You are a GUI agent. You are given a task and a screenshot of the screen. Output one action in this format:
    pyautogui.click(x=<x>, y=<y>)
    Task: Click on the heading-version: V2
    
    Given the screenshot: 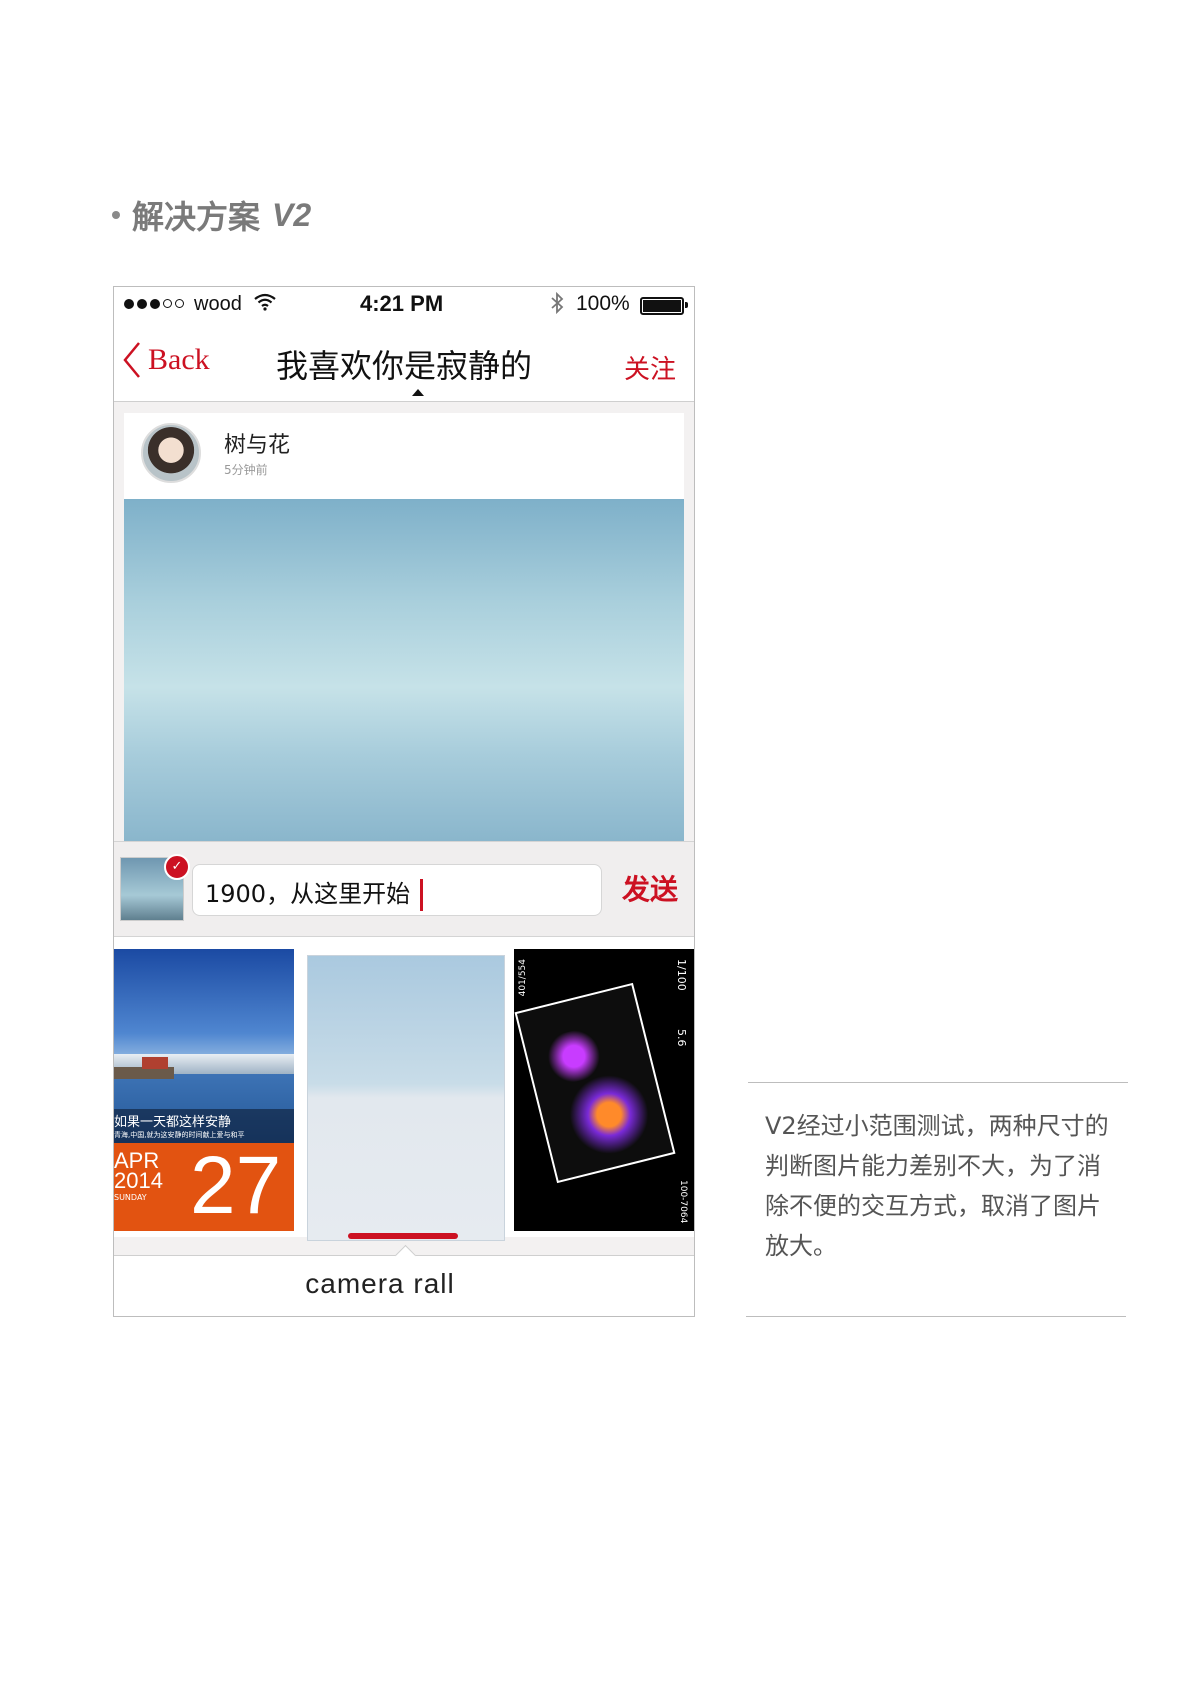 What is the action you would take?
    pyautogui.click(x=292, y=214)
    